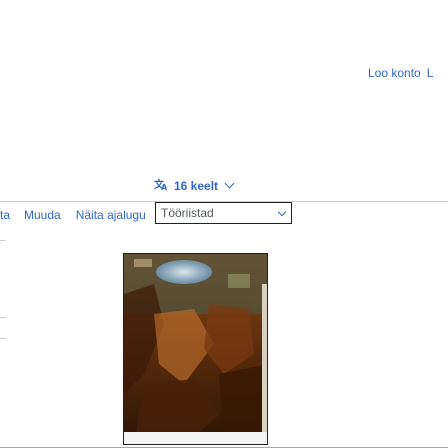 The image size is (448, 448). I want to click on translate-icon: 文 A, so click(161, 185).